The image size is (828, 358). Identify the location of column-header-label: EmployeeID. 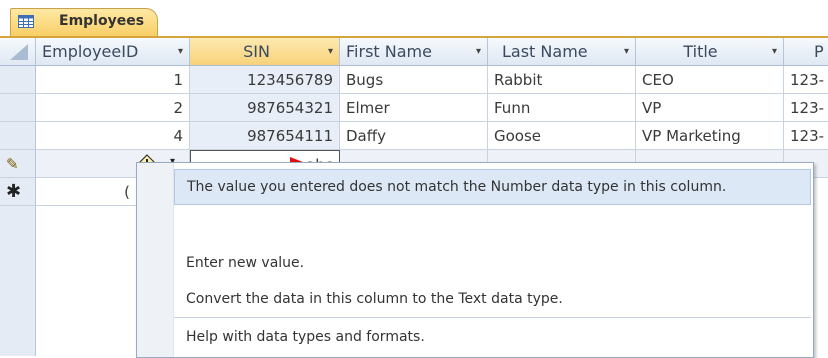
(90, 51).